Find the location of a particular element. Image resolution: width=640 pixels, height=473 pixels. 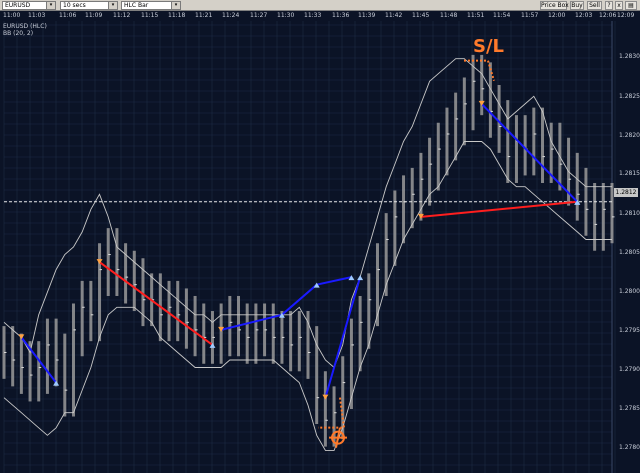

price-tick: 1.2780 is located at coordinates (629, 447).